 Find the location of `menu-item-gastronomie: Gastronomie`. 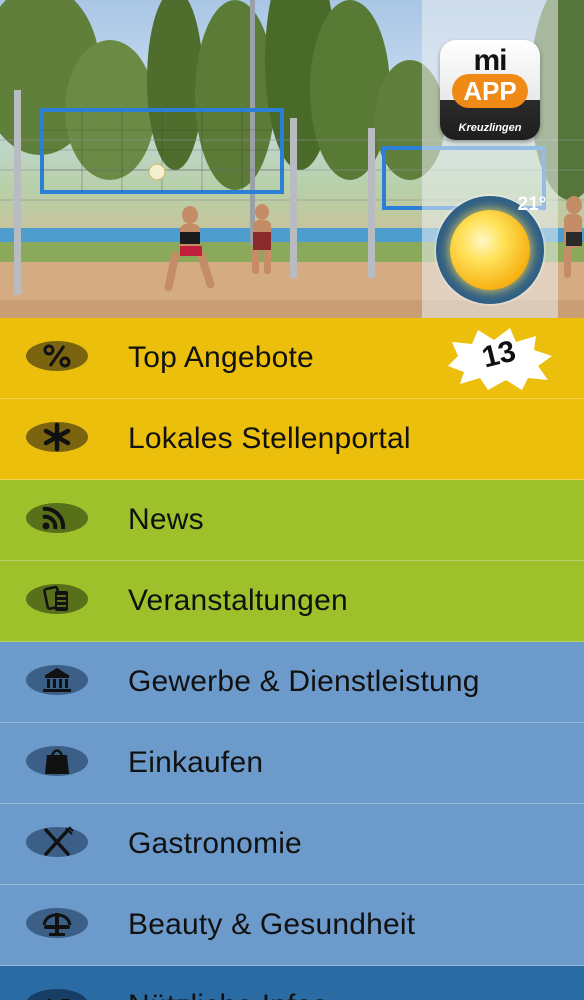

menu-item-gastronomie: Gastronomie is located at coordinates (292, 844).